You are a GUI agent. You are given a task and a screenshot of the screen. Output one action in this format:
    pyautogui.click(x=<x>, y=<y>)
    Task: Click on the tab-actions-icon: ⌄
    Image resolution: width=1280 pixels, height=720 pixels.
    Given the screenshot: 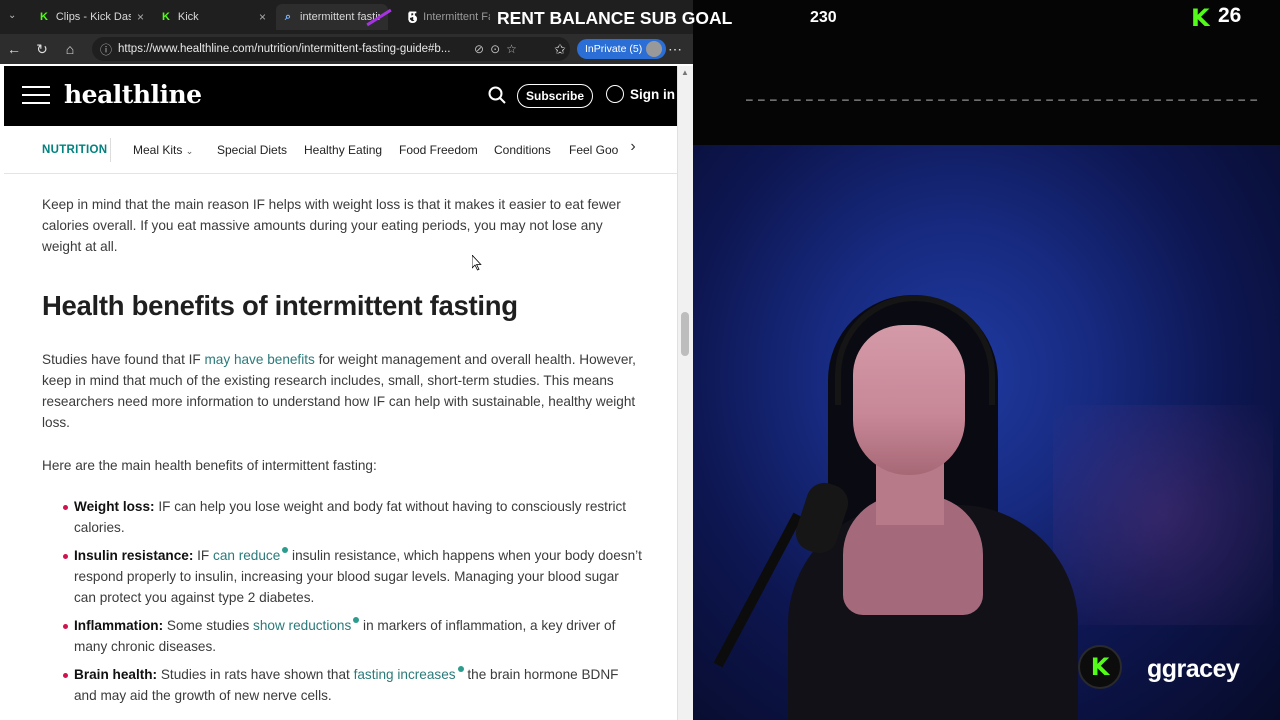 What is the action you would take?
    pyautogui.click(x=12, y=15)
    